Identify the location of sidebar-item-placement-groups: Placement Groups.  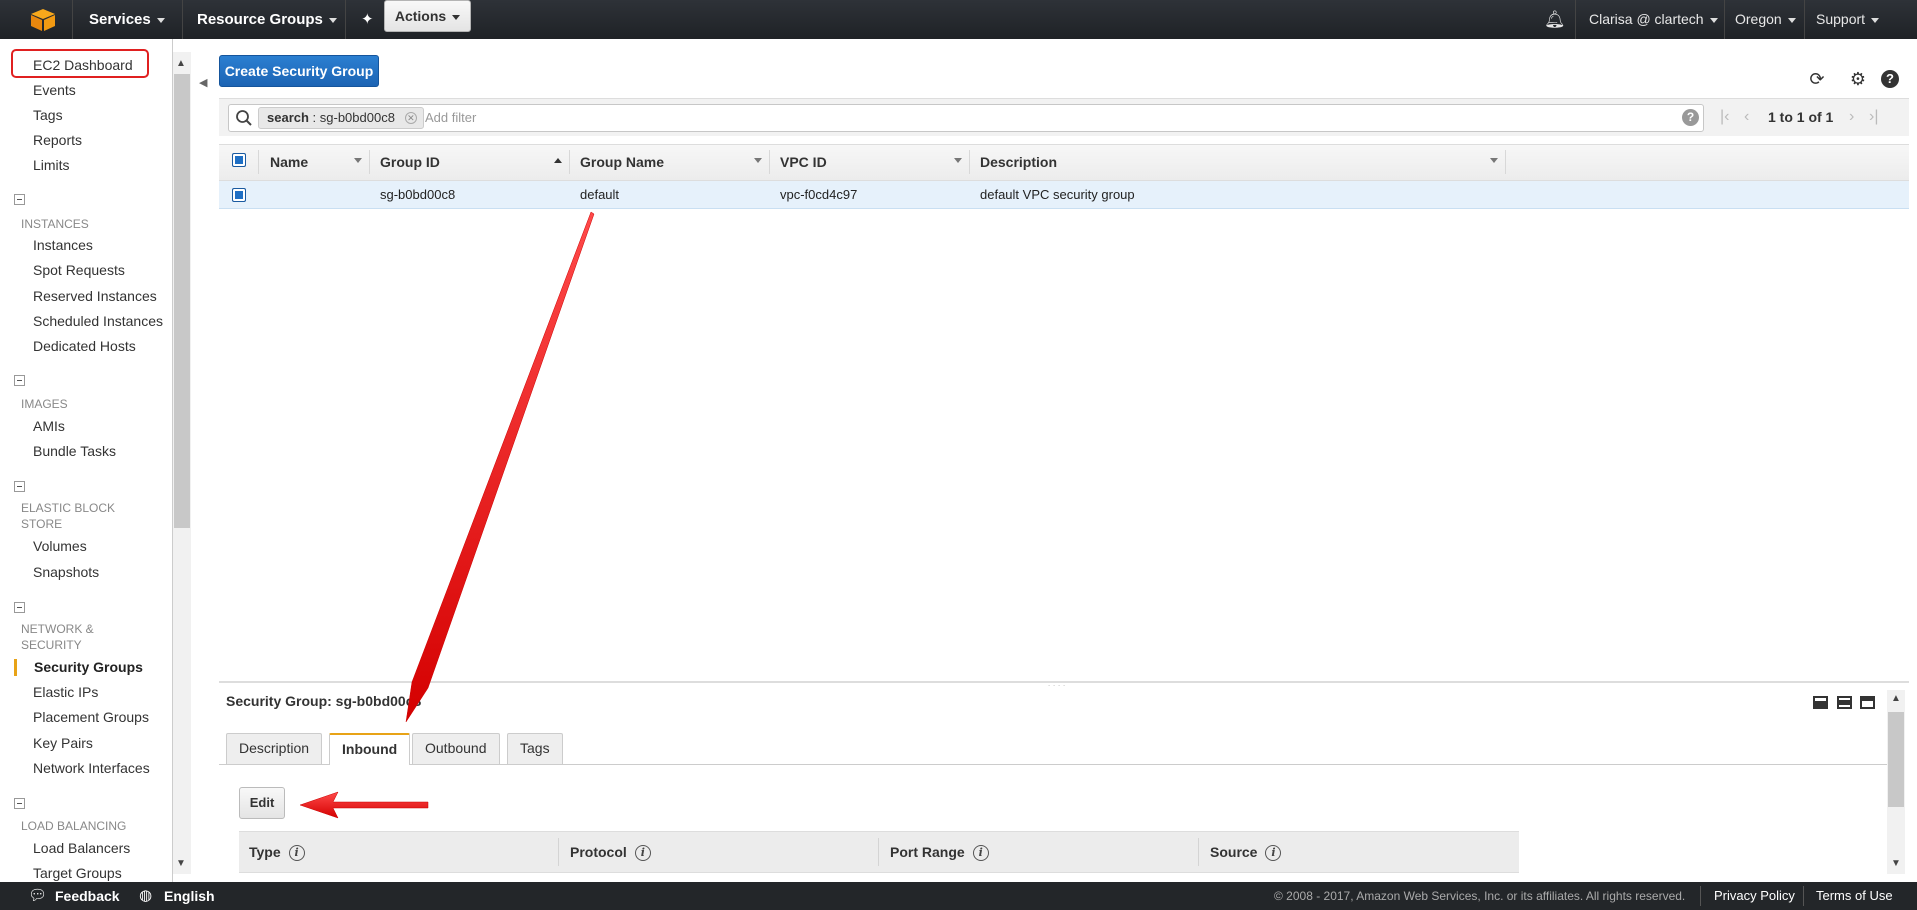
(91, 717).